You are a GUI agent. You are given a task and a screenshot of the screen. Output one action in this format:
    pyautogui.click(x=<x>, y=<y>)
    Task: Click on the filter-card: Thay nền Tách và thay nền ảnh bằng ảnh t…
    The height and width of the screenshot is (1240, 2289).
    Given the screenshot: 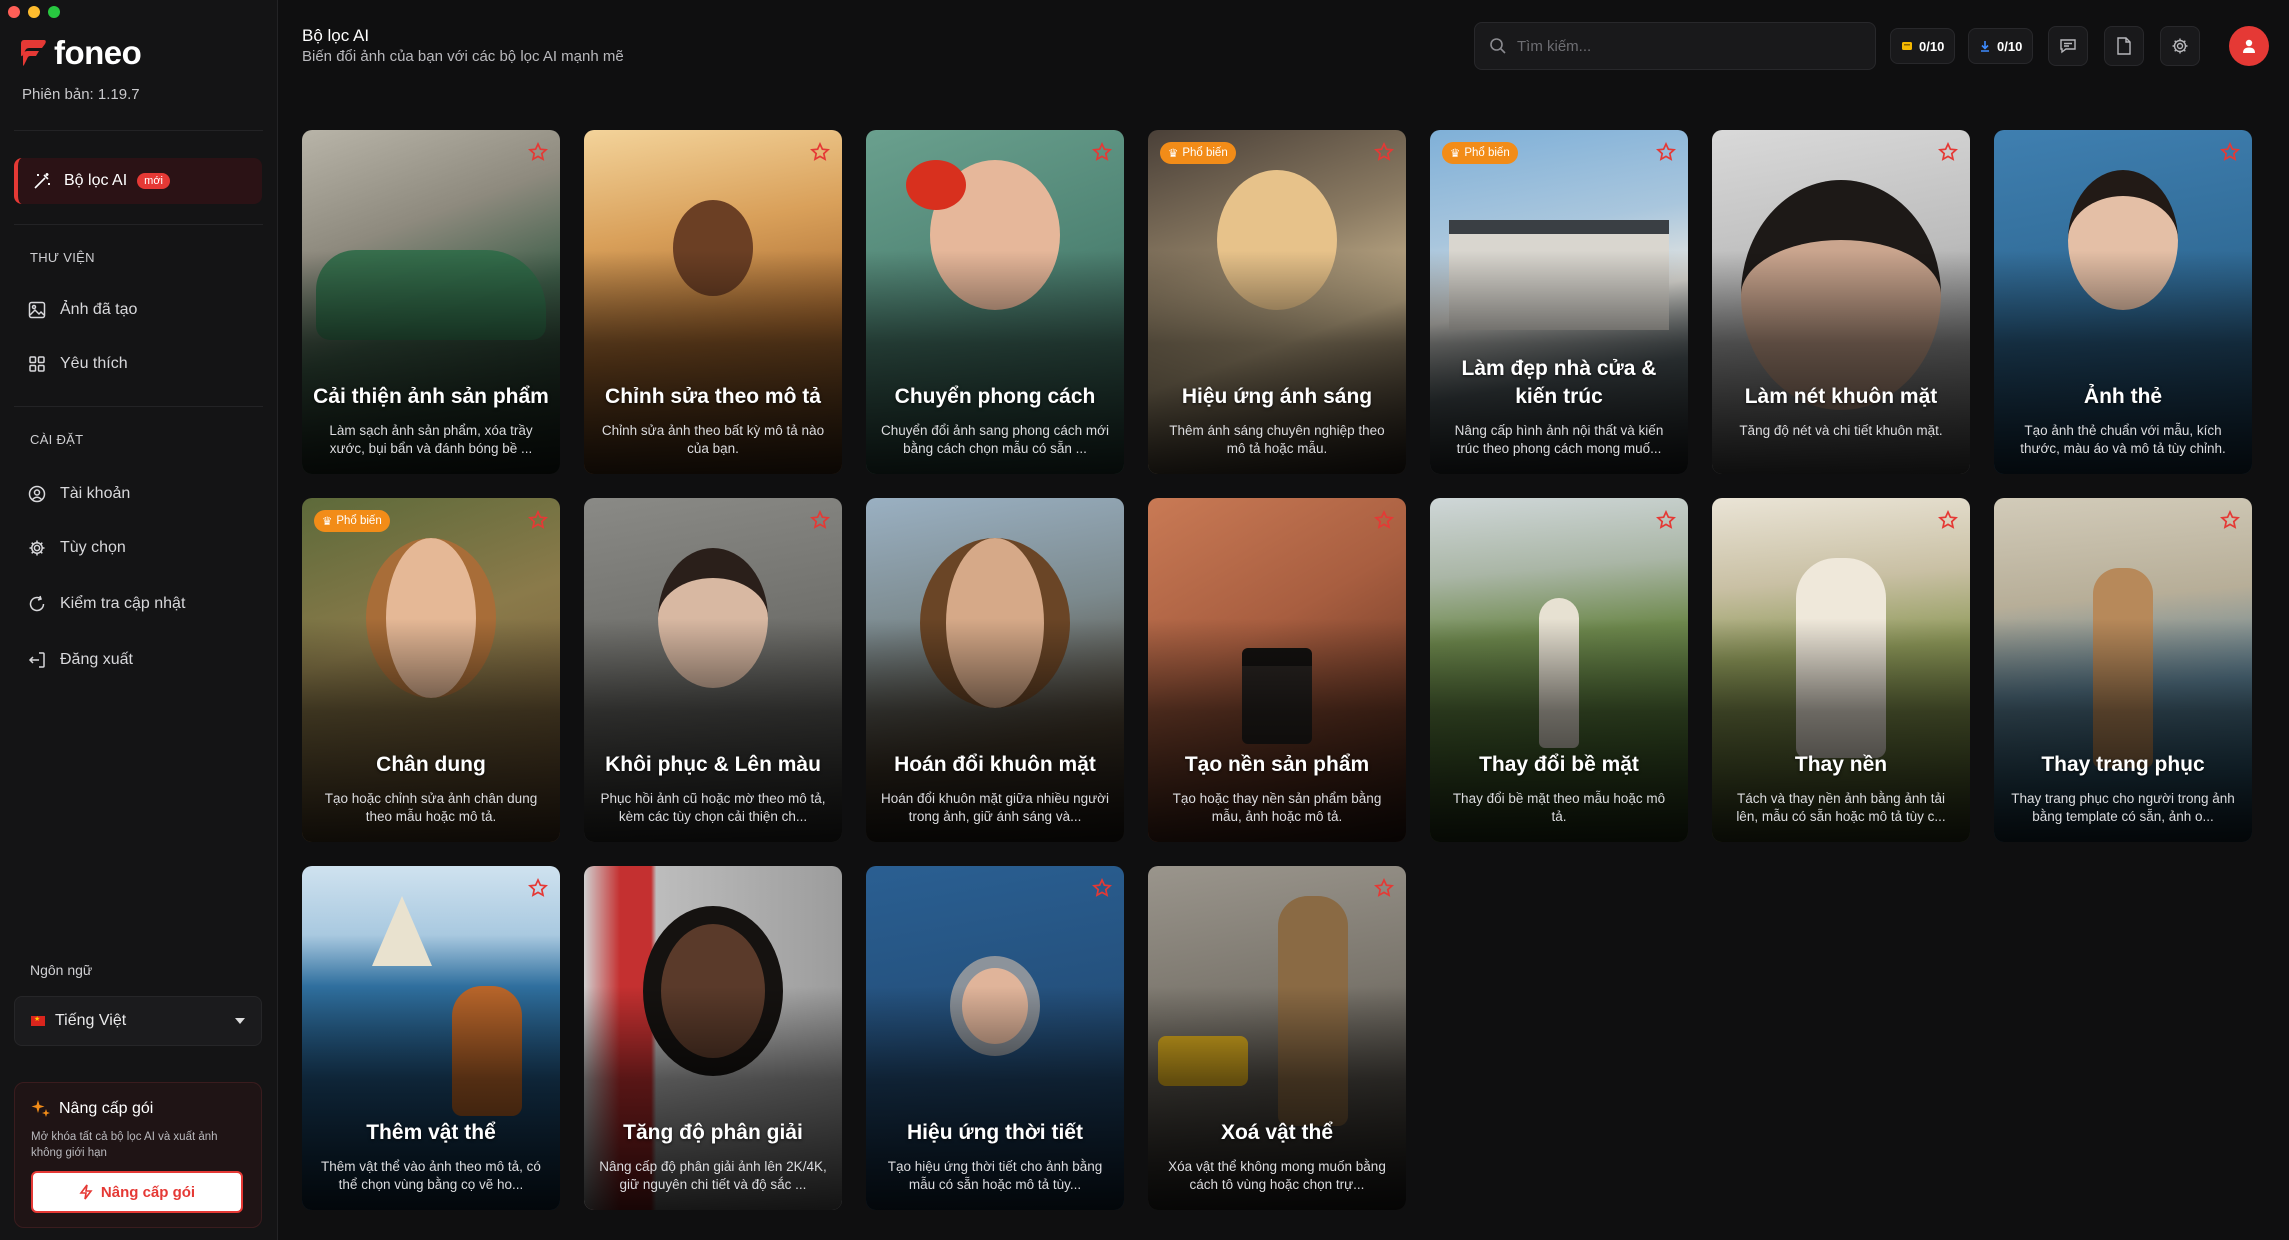 What is the action you would take?
    pyautogui.click(x=1841, y=670)
    